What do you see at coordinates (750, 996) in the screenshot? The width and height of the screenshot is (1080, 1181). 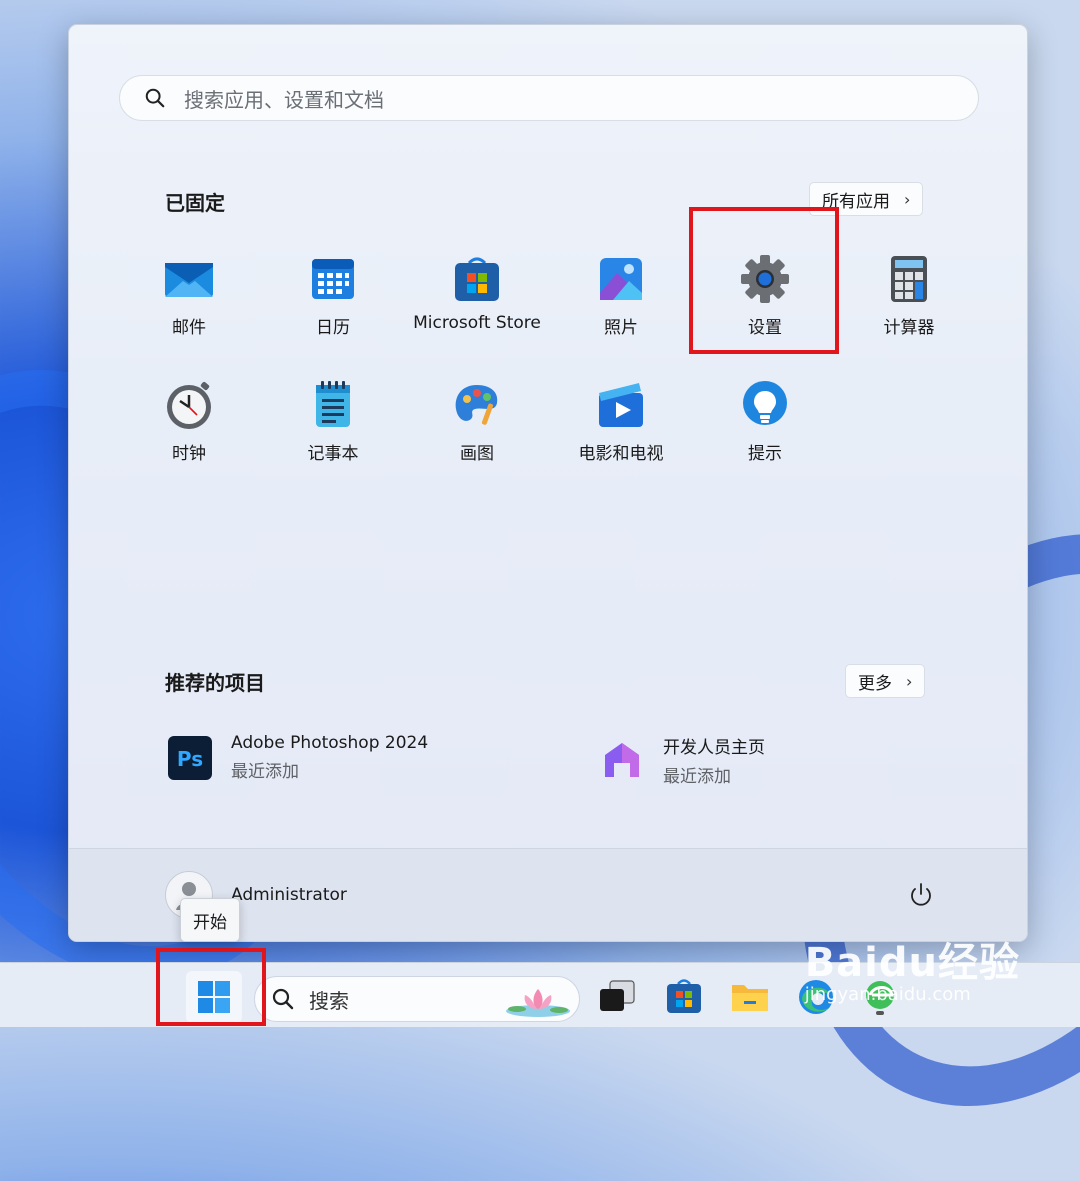 I see `file-explorer-icon` at bounding box center [750, 996].